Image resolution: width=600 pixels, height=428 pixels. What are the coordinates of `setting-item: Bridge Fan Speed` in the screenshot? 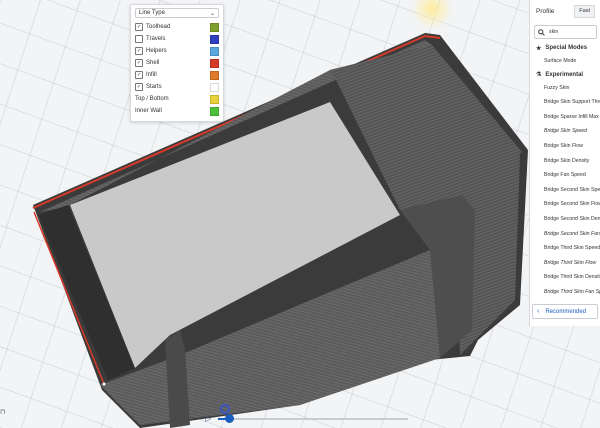 It's located at (565, 175).